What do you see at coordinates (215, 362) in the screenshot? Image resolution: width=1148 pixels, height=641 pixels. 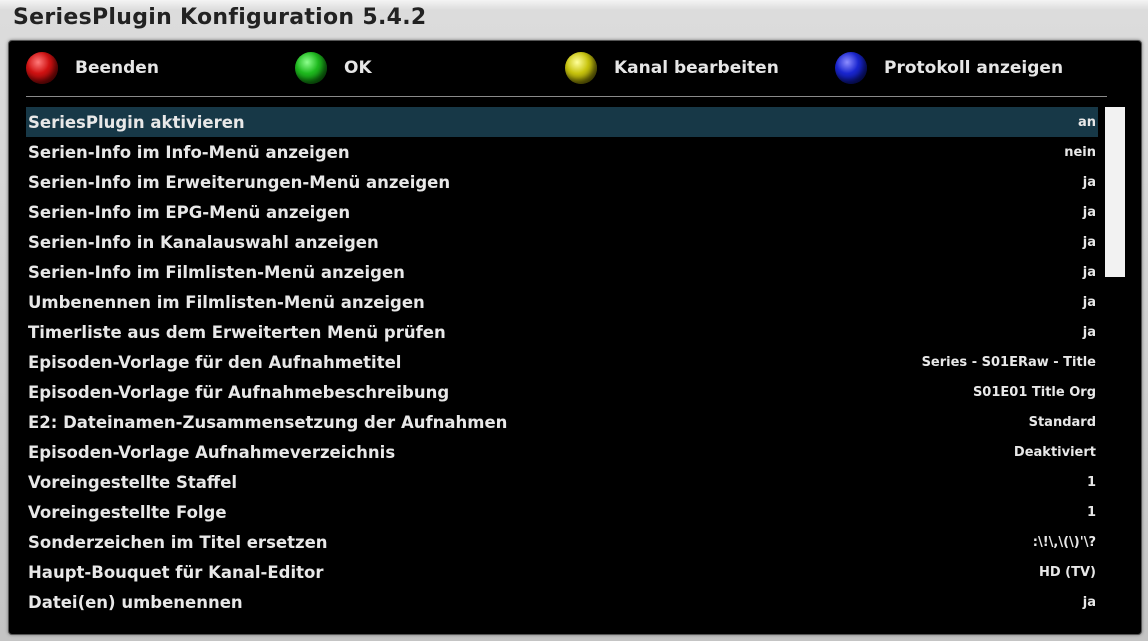 I see `setting-label: Episoden-Vorlage für den Aufnahmetitel` at bounding box center [215, 362].